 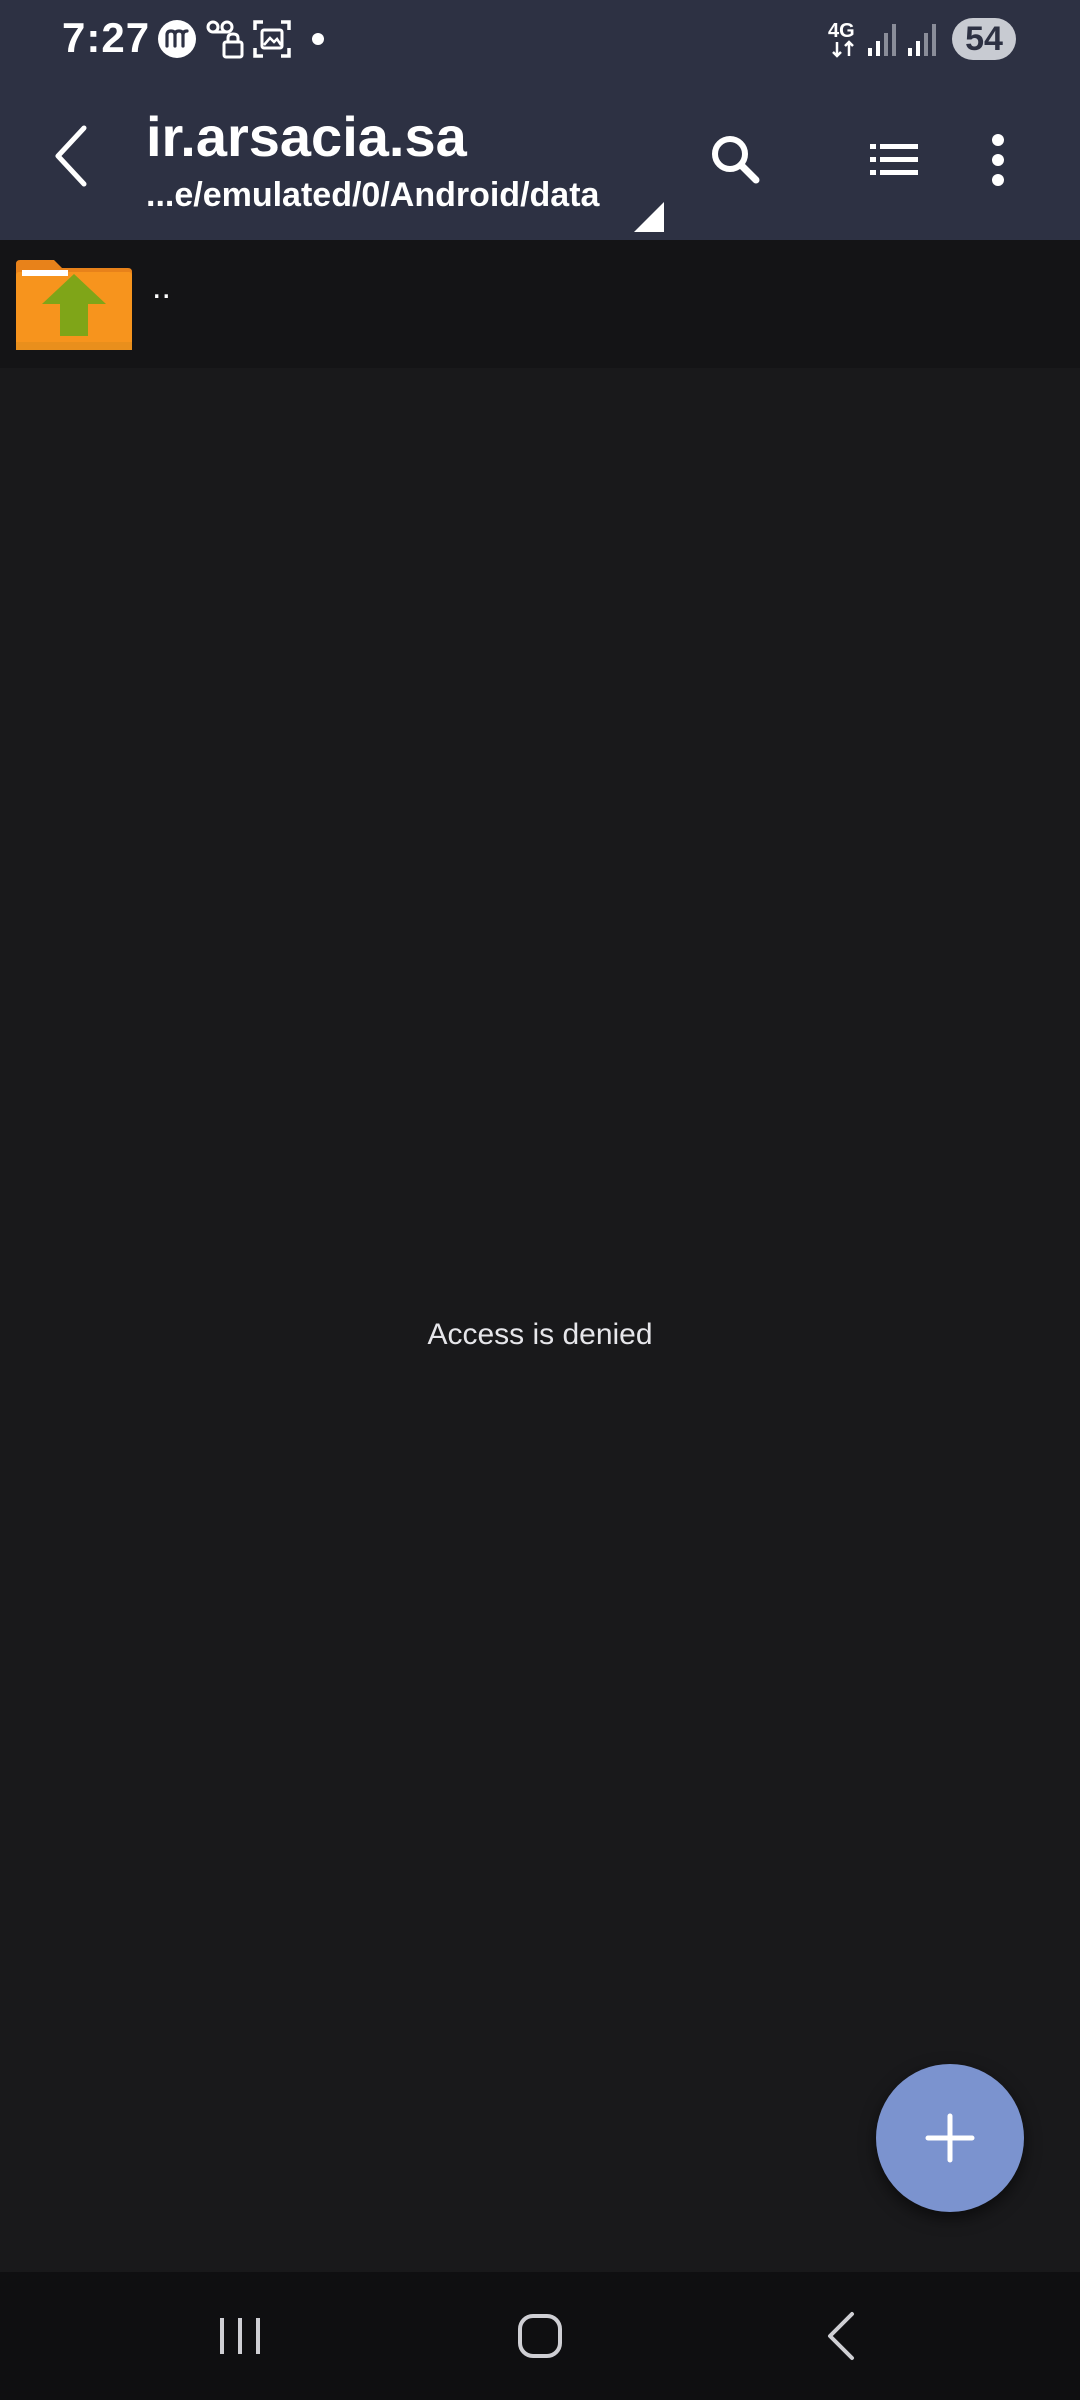 I want to click on add-fab-button, so click(x=950, y=2138).